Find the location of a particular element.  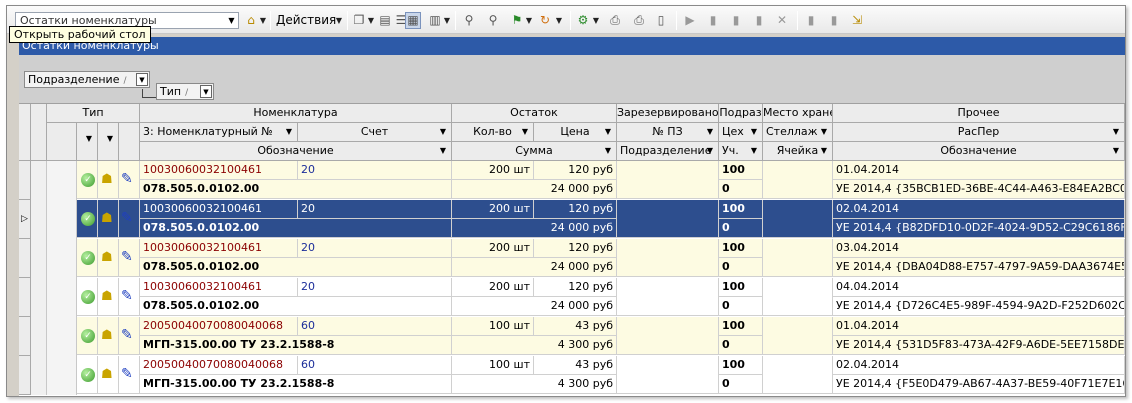

cena-cell: 43 руб is located at coordinates (575, 365).